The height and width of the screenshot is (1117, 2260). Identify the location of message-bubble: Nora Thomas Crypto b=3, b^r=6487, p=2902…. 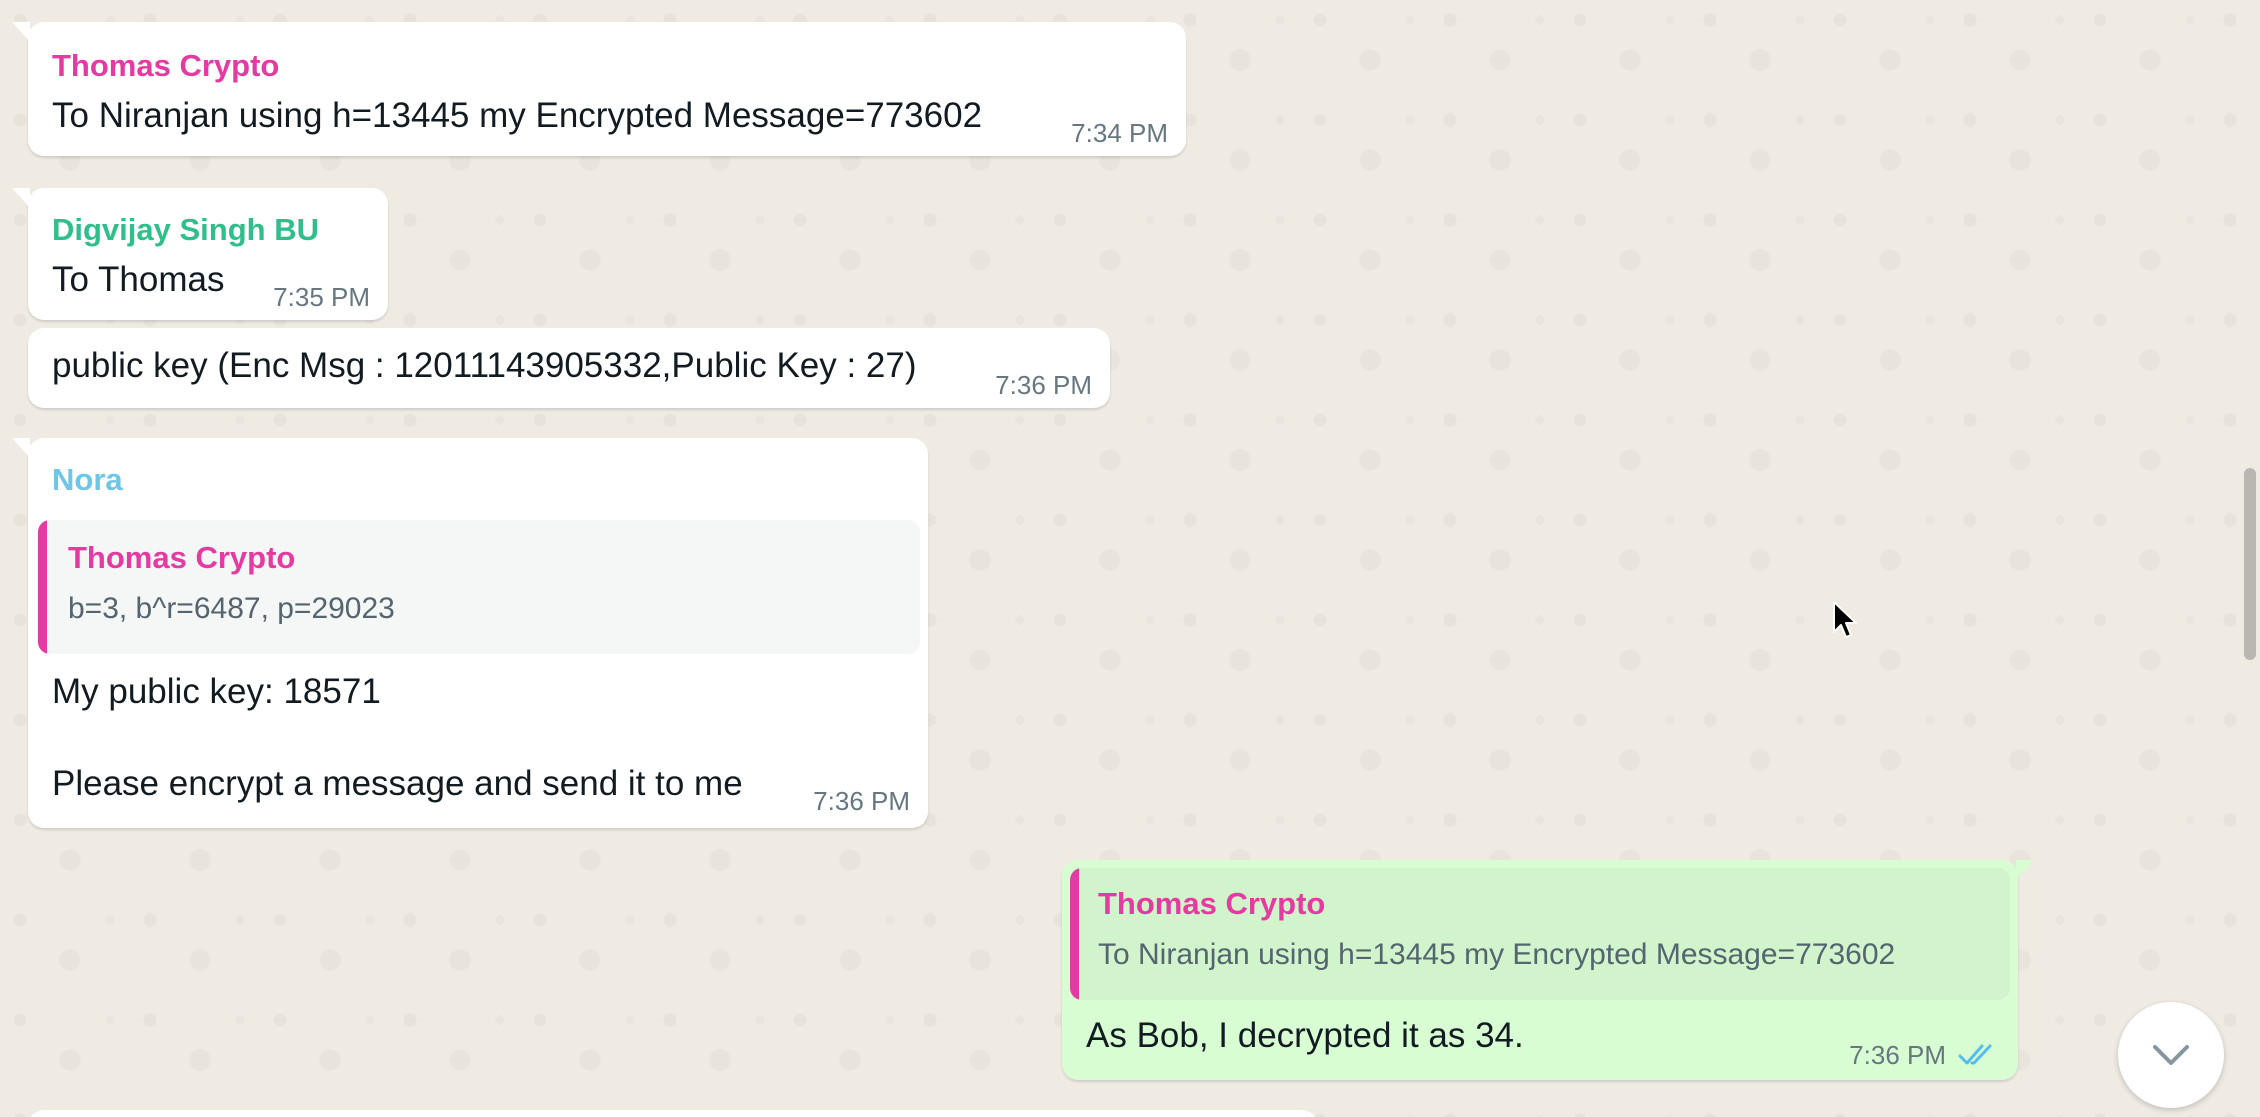
(470, 633).